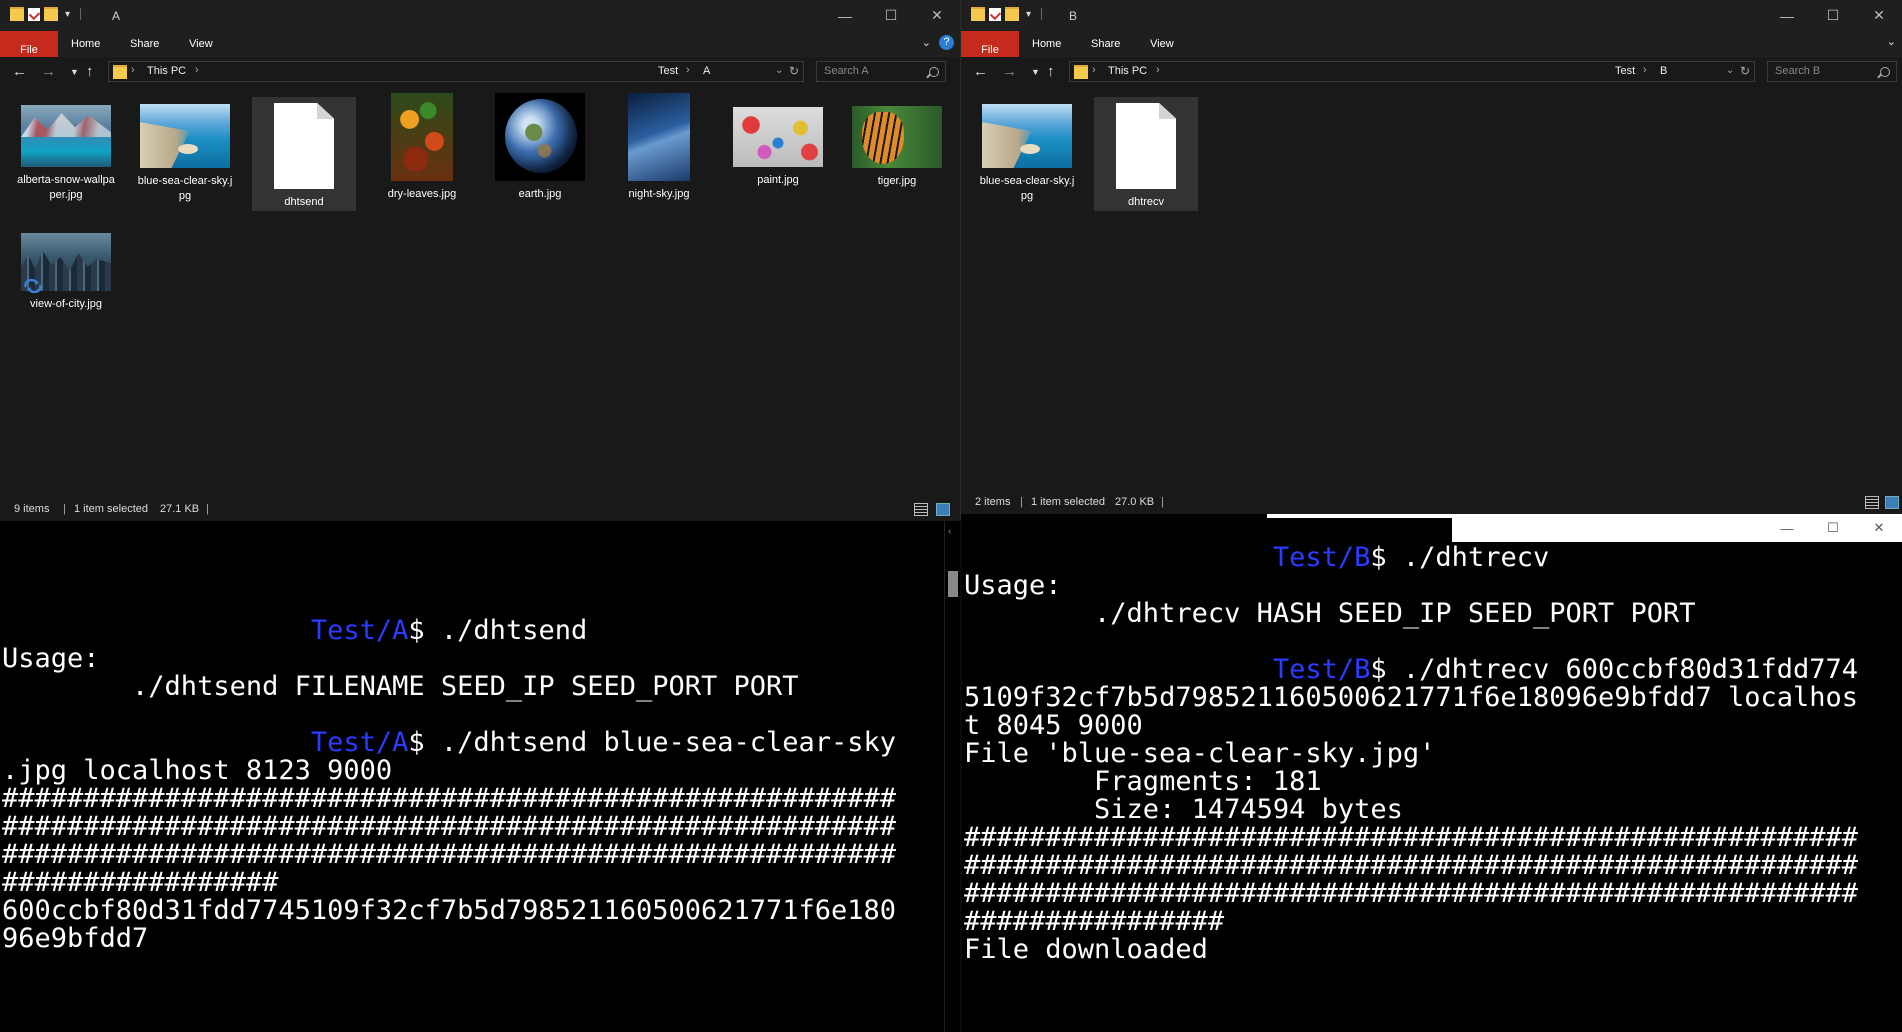 This screenshot has height=1032, width=1902. I want to click on title-bar: ▾ A — ☐ ✕, so click(480, 15).